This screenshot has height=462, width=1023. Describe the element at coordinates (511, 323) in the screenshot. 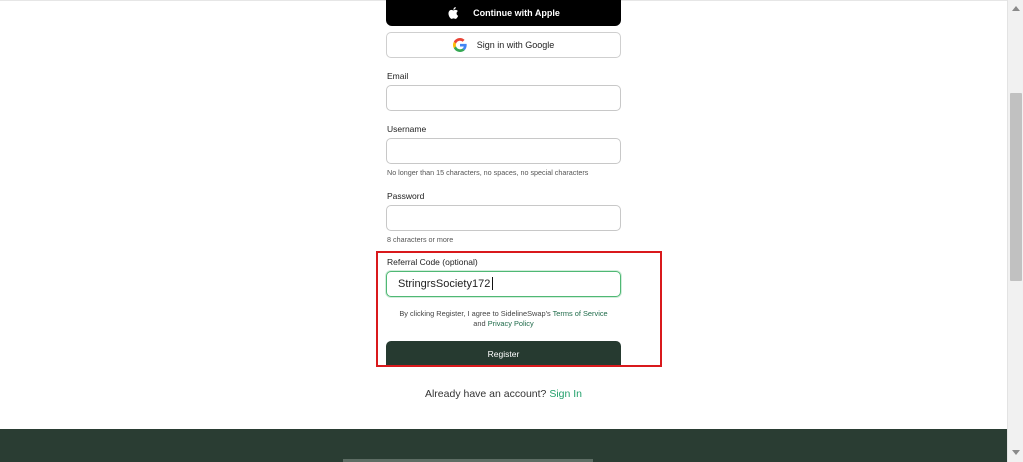

I see `privacy-policy-link: Privacy Policy` at that location.